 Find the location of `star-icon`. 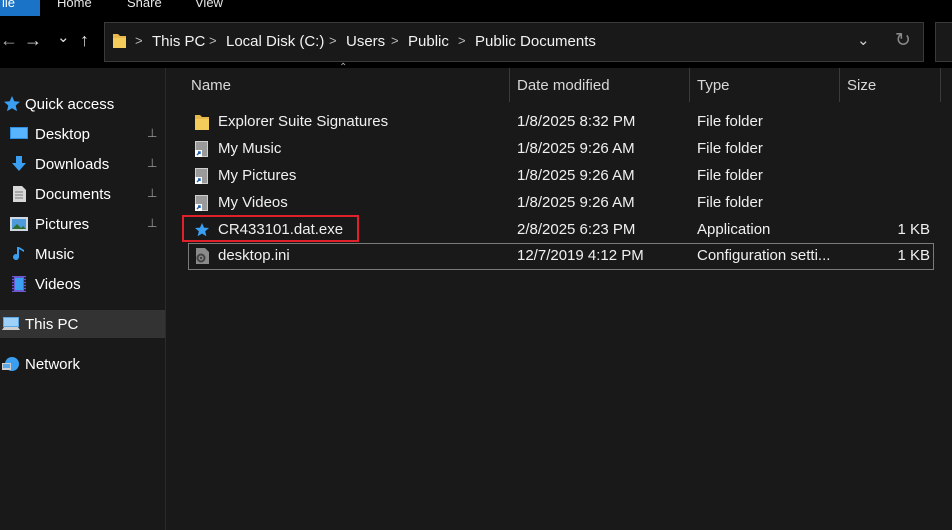

star-icon is located at coordinates (12, 104).